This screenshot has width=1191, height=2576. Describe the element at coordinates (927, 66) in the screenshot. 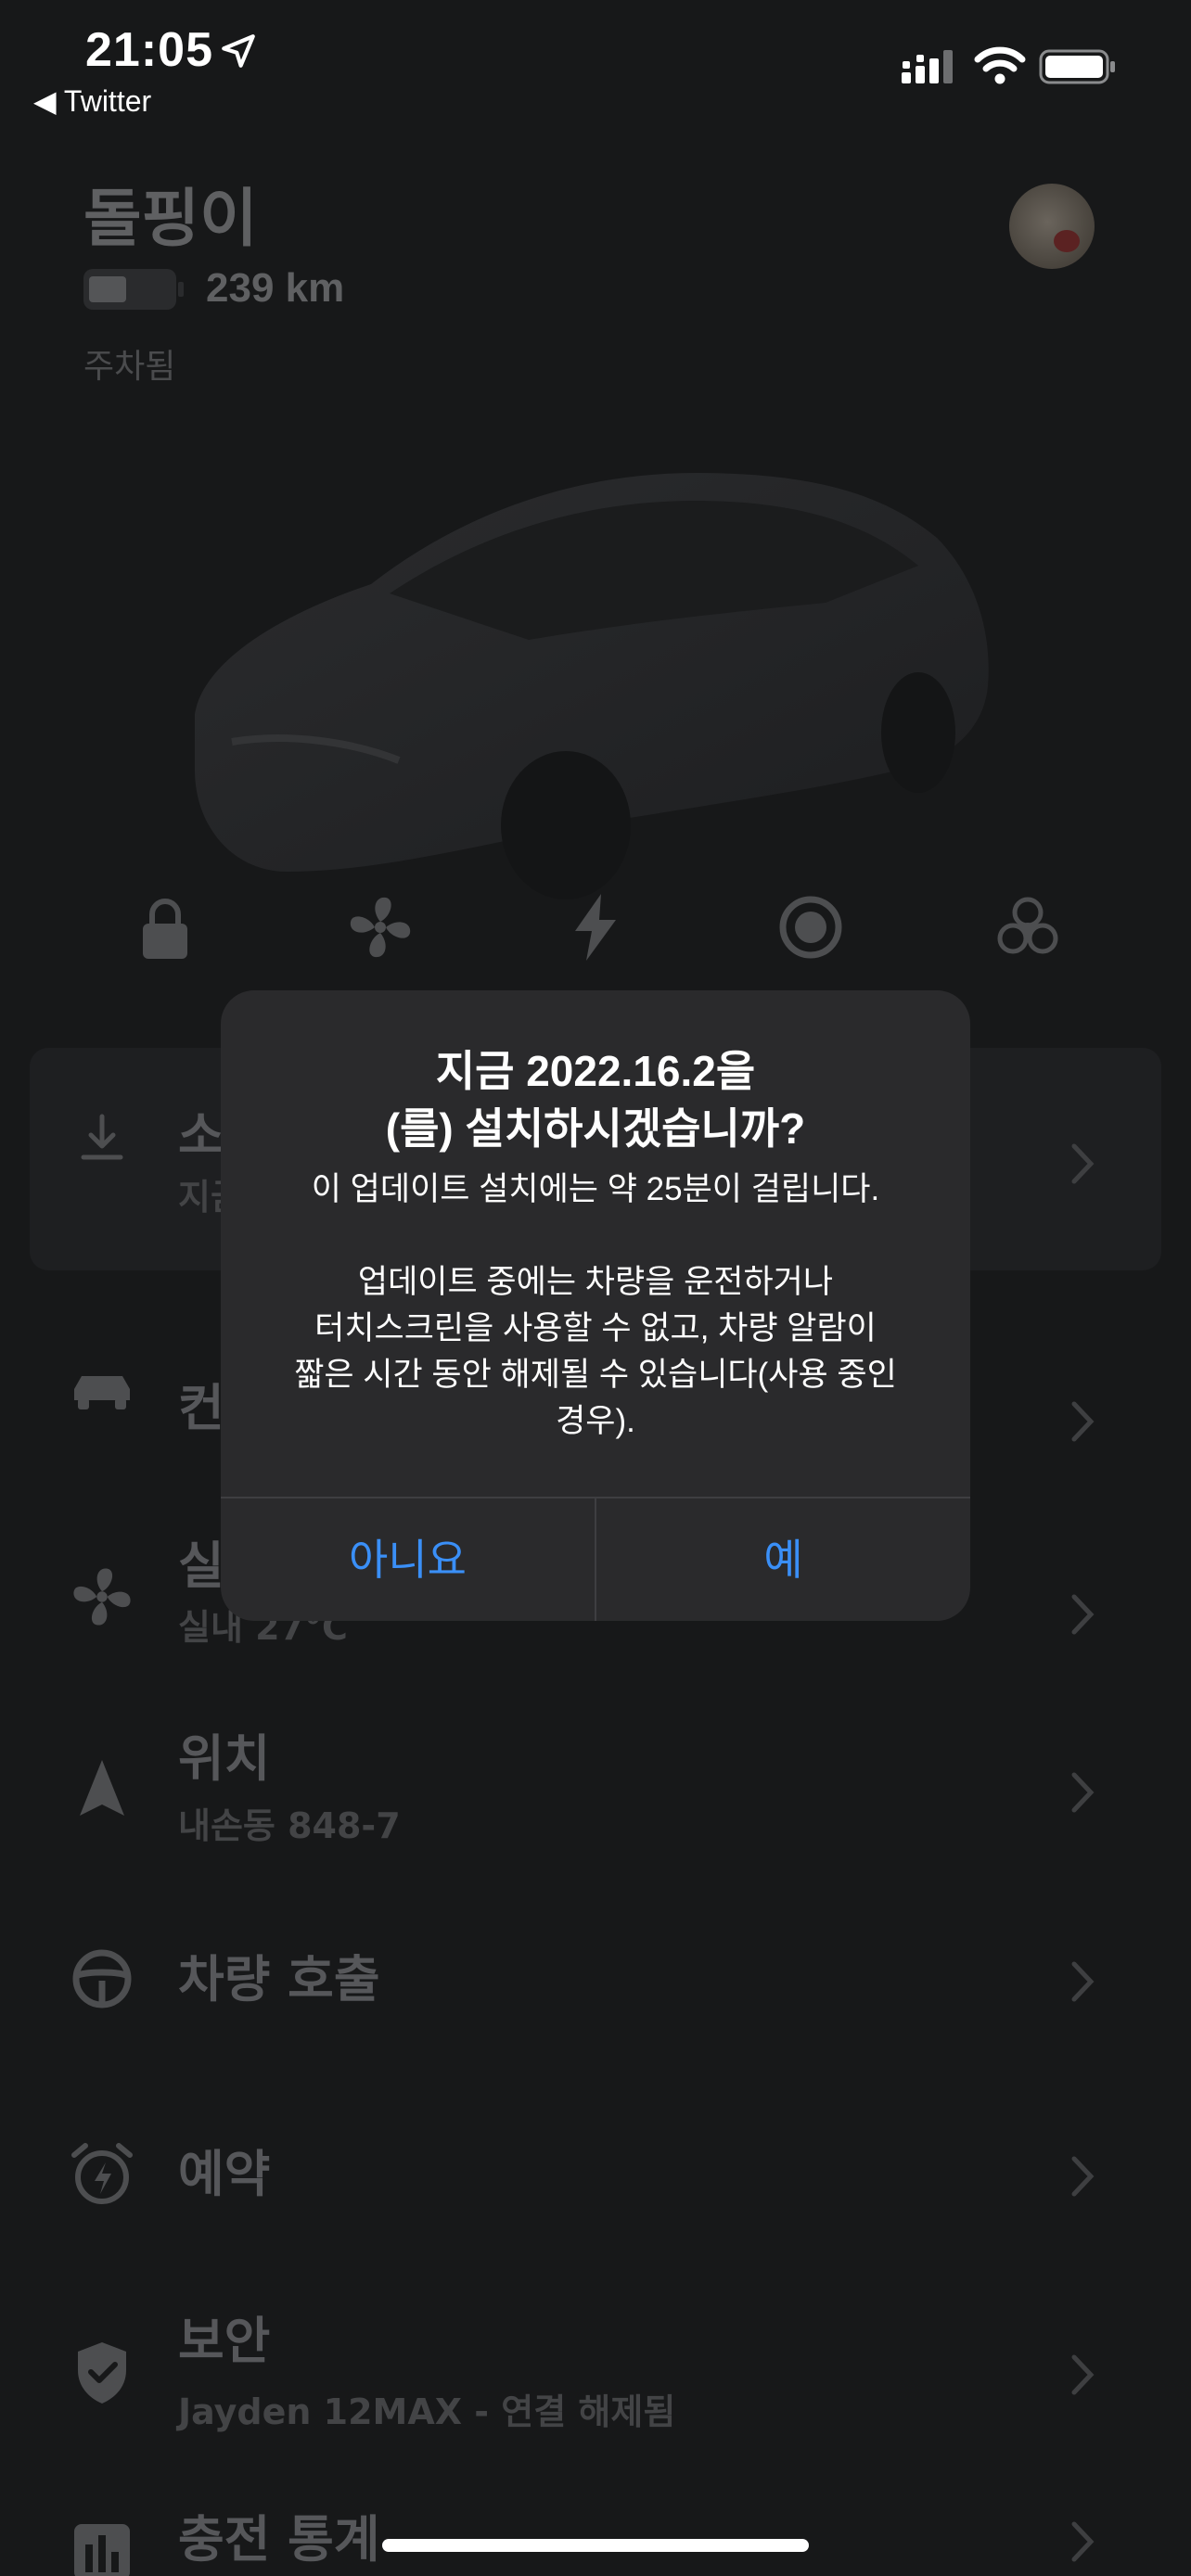

I see `cellular-signal-icon` at that location.